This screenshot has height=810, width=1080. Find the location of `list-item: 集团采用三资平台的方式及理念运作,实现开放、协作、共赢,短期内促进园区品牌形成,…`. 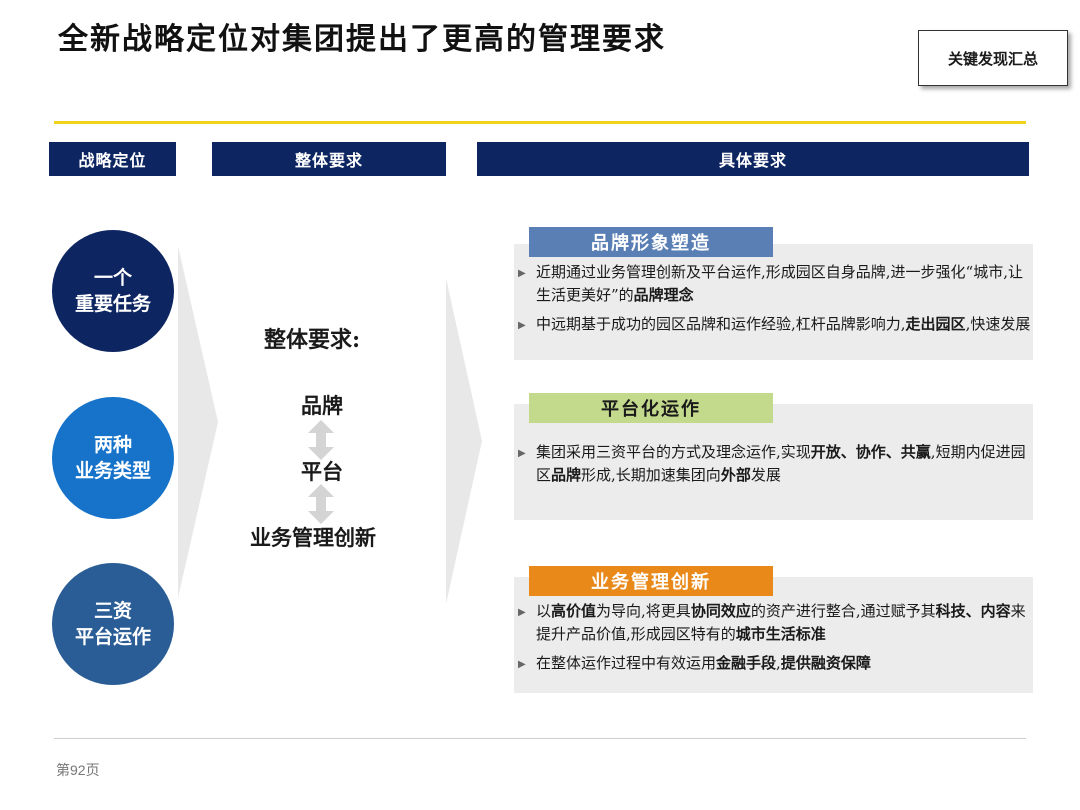

list-item: 集团采用三资平台的方式及理念运作,实现开放、协作、共赢,短期内促进园区品牌形成,… is located at coordinates (774, 464).